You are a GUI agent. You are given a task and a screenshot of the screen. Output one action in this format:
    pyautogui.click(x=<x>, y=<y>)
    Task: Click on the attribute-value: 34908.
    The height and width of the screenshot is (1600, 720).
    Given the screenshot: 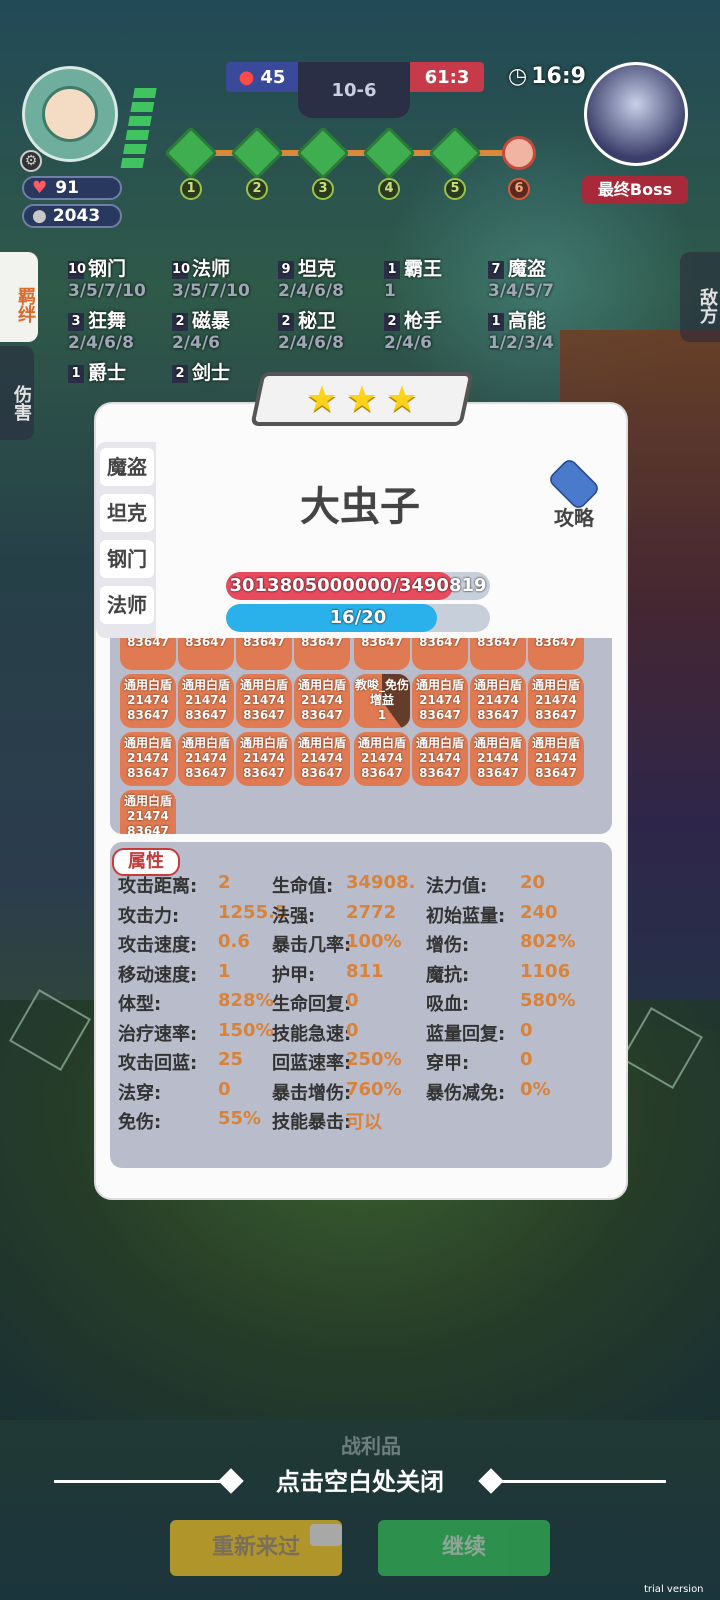 What is the action you would take?
    pyautogui.click(x=381, y=882)
    